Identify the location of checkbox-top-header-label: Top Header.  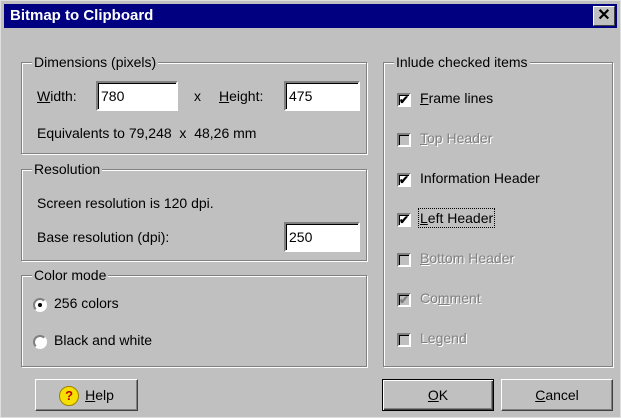
(456, 138).